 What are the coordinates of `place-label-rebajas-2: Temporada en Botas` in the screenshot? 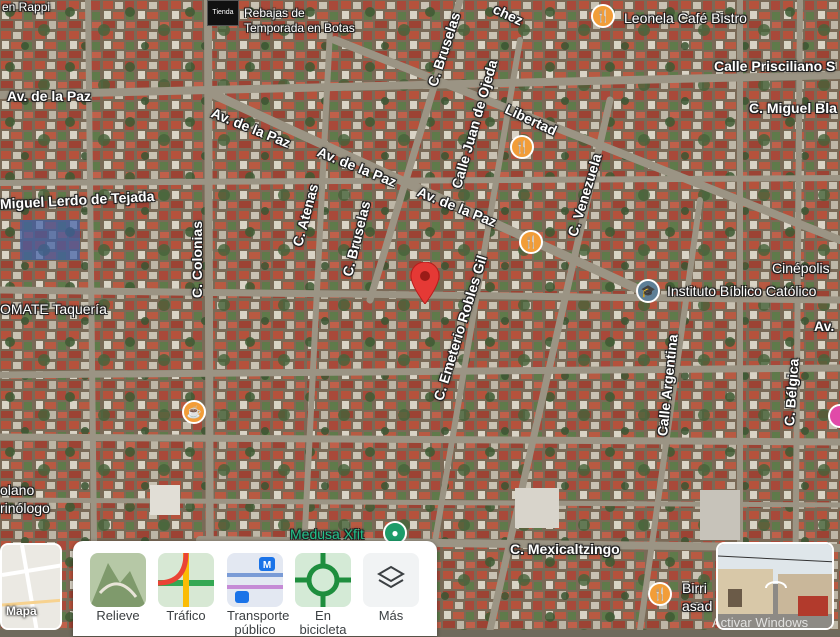 It's located at (299, 28).